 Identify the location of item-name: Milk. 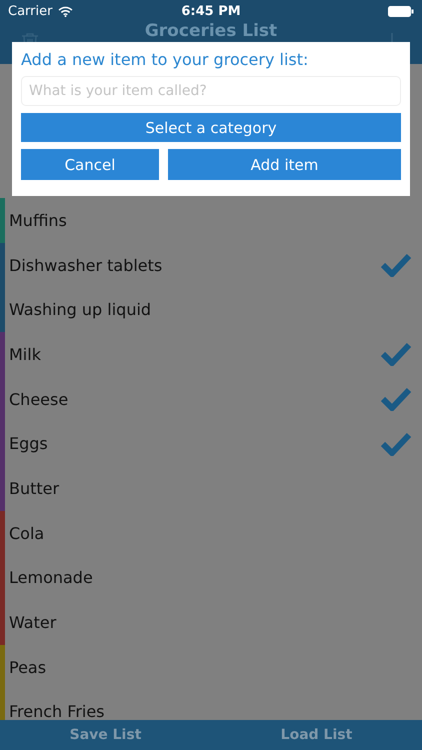
(25, 354).